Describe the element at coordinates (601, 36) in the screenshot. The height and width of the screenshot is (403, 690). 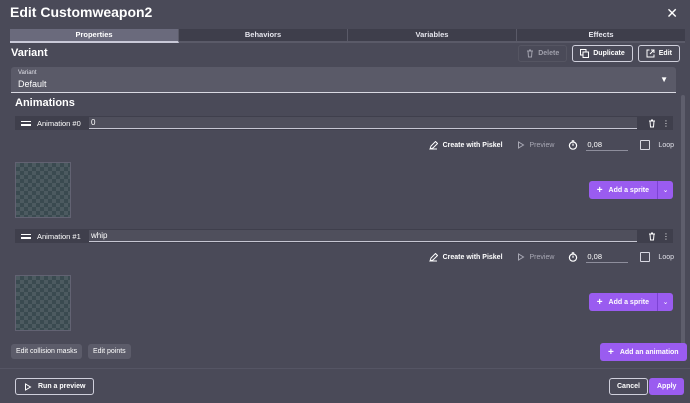
I see `tab-effects: Effects` at that location.